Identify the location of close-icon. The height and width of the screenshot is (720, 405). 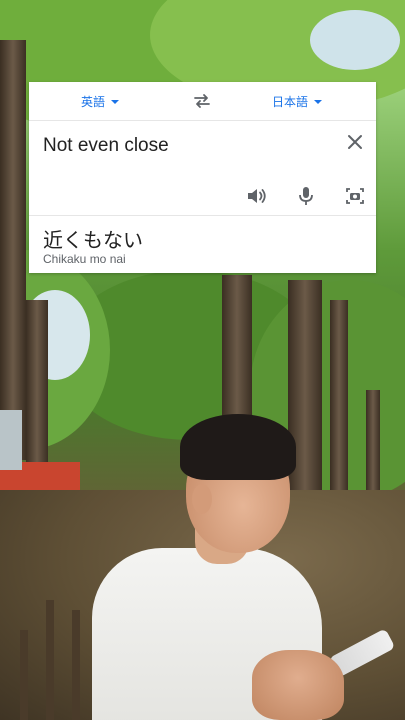
(355, 142).